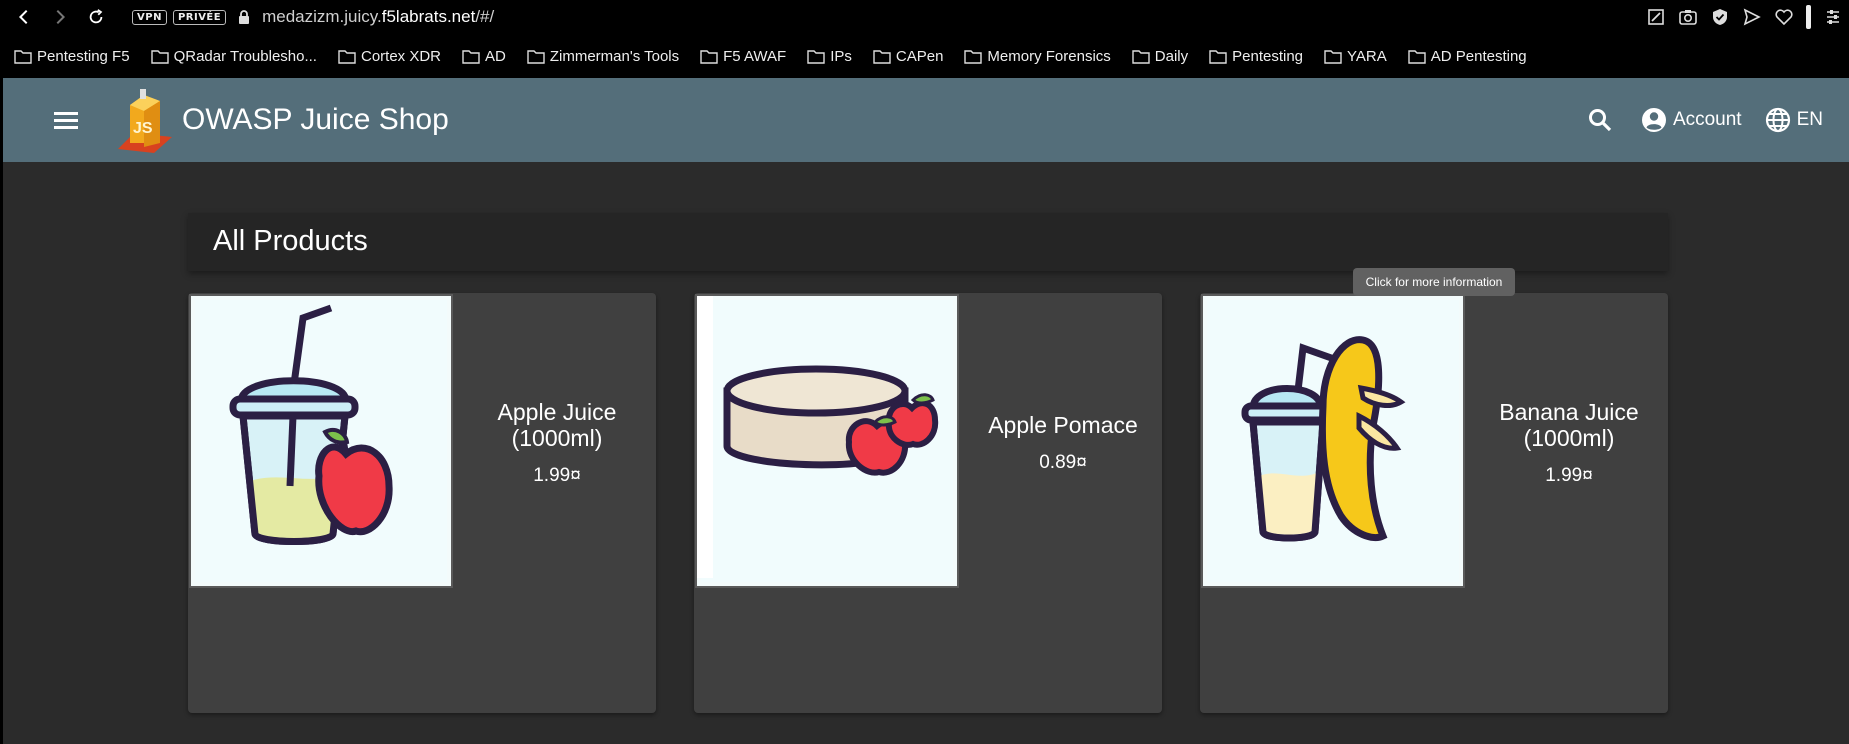  Describe the element at coordinates (614, 56) in the screenshot. I see `bookmark-label: Zimmerman's Tools` at that location.